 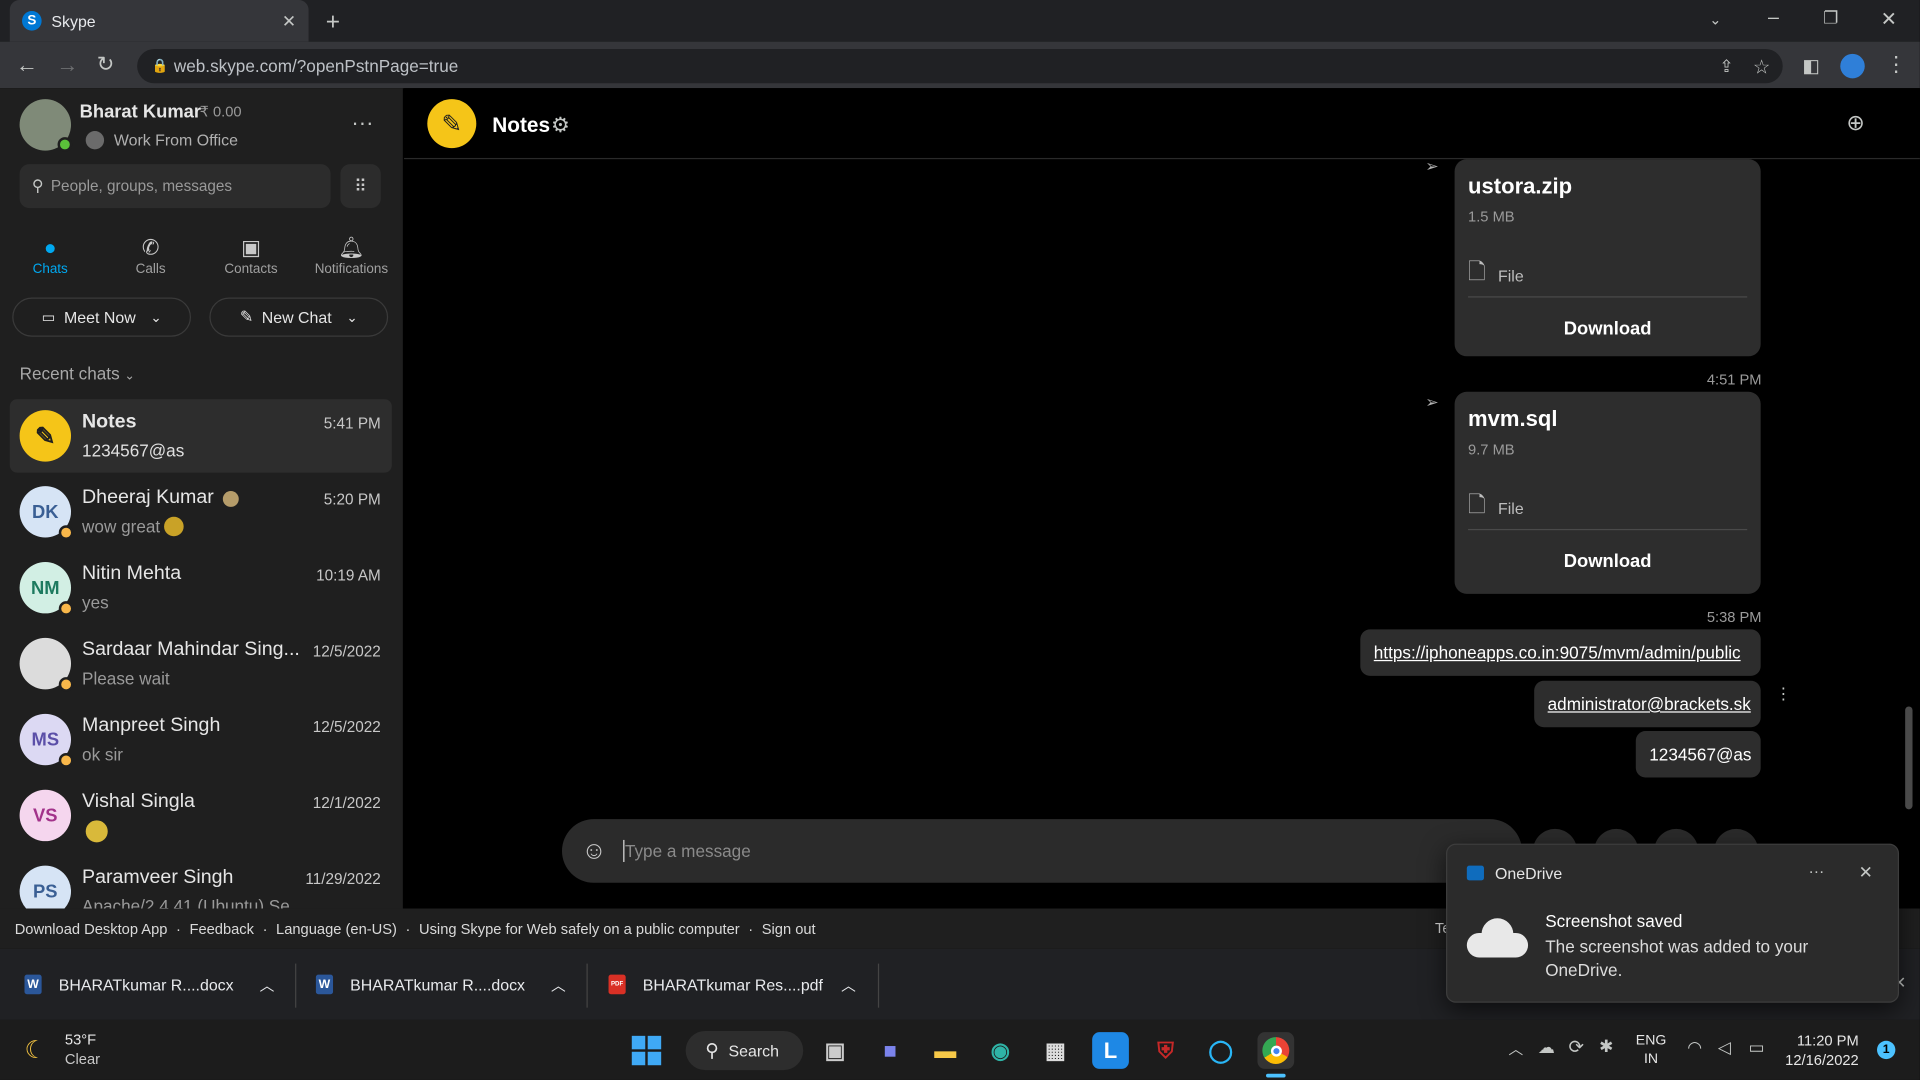 I want to click on notification-badge: 1, so click(x=1886, y=1050).